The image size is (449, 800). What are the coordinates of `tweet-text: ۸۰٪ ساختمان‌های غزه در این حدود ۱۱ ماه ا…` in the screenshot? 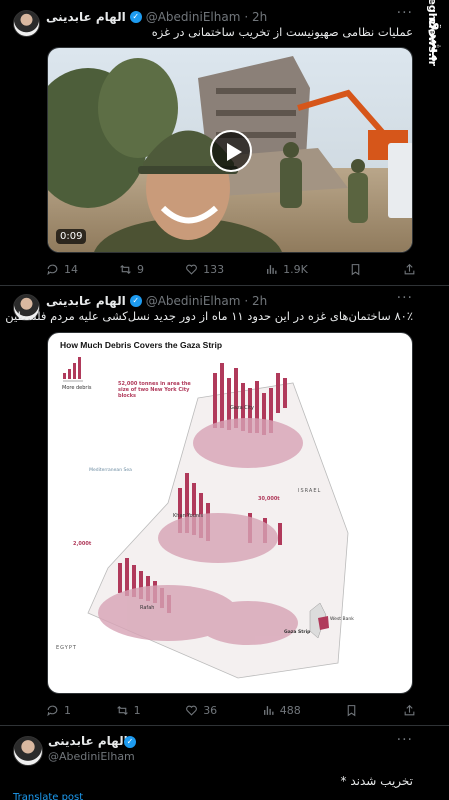 It's located at (209, 316).